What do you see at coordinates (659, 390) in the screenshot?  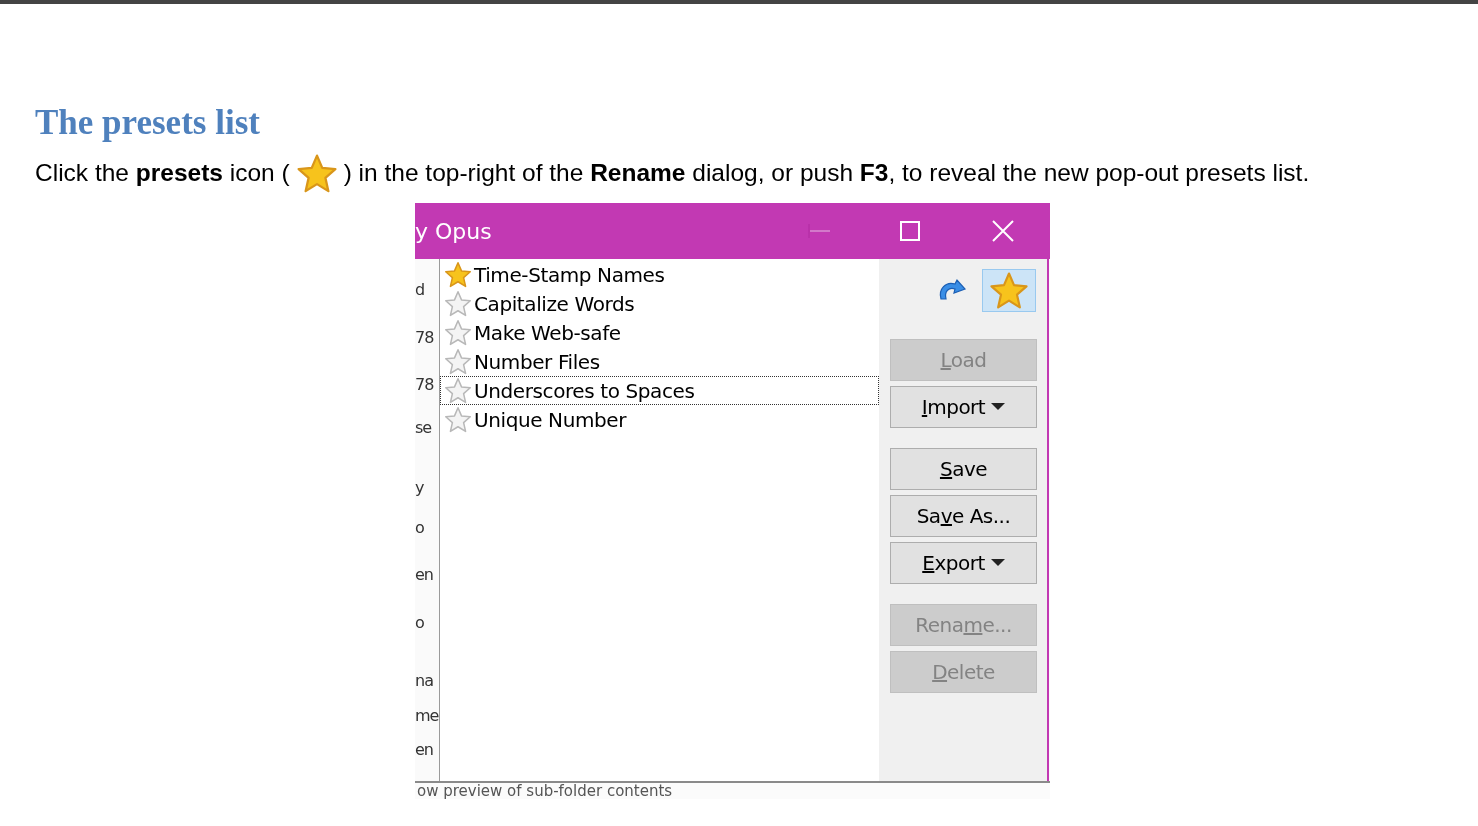 I see `preset-item: Underscores to Spaces` at bounding box center [659, 390].